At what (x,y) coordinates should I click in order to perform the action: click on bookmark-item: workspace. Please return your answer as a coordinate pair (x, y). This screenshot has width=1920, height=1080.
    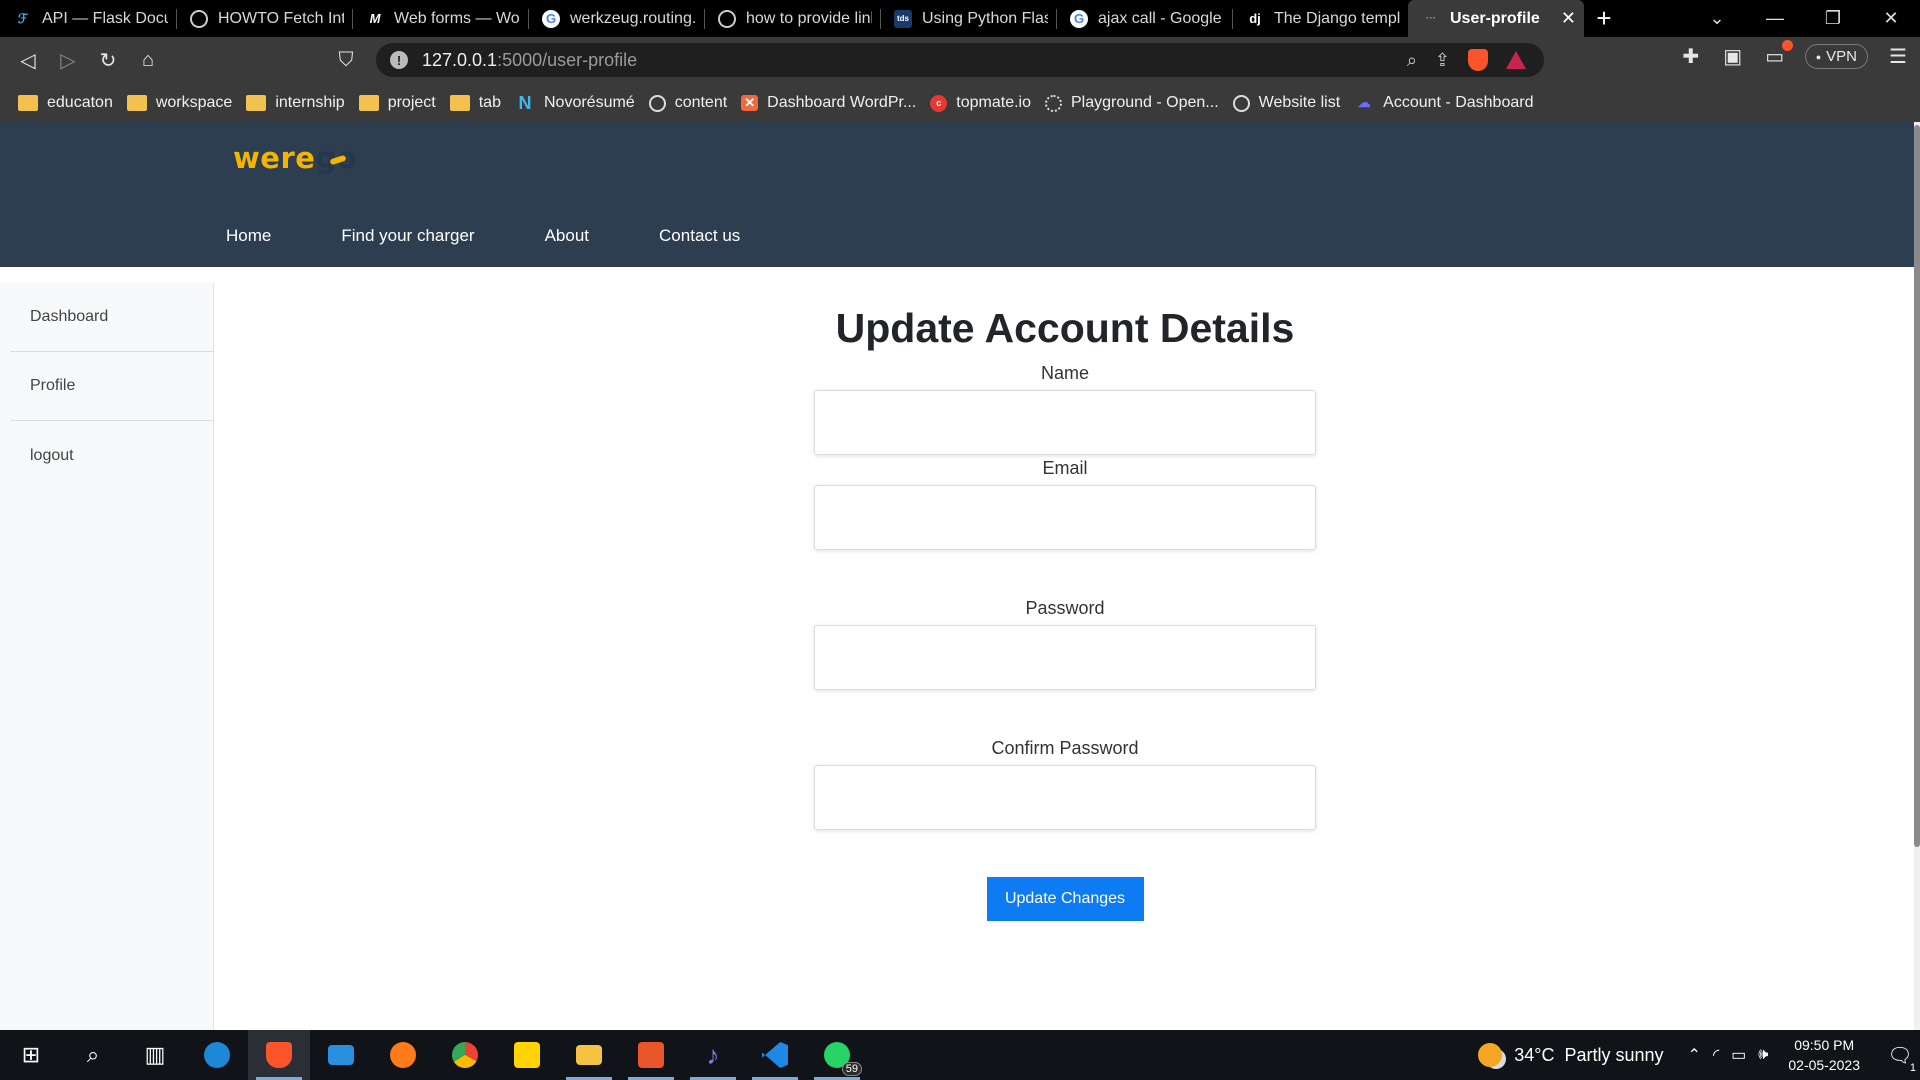
    Looking at the image, I should click on (184, 103).